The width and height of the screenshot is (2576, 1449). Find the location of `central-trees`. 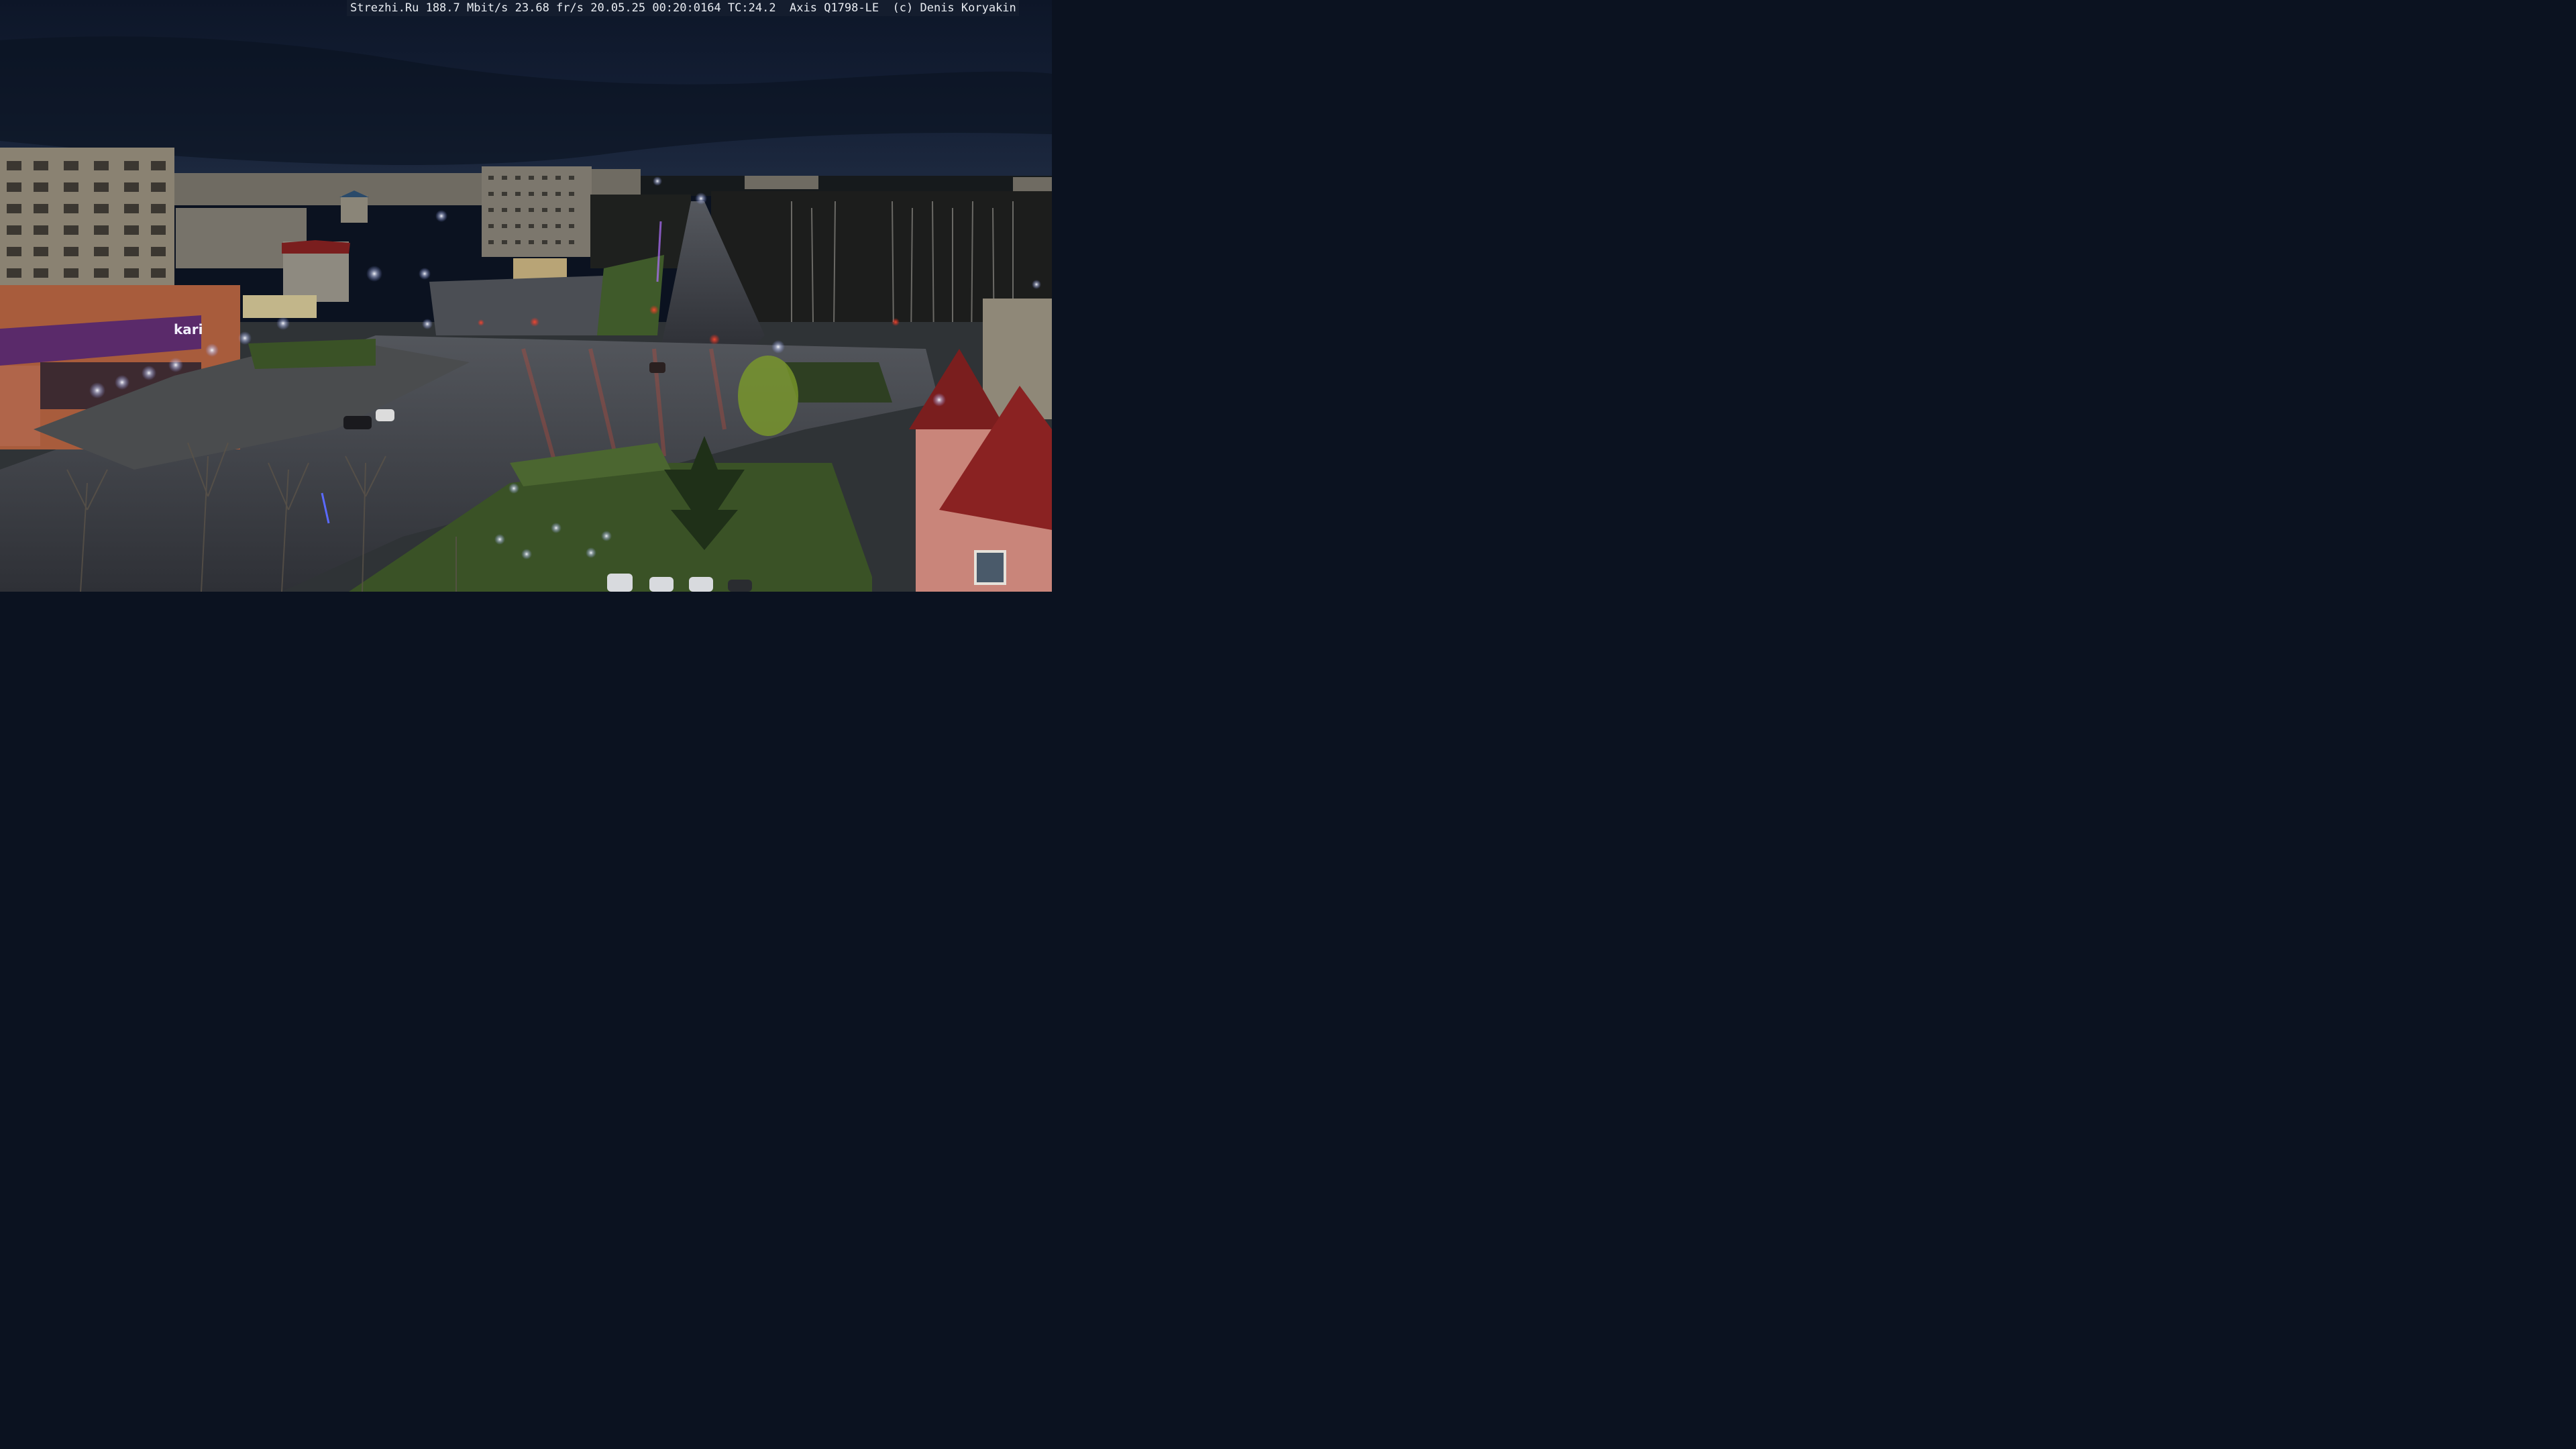

central-trees is located at coordinates (640, 231).